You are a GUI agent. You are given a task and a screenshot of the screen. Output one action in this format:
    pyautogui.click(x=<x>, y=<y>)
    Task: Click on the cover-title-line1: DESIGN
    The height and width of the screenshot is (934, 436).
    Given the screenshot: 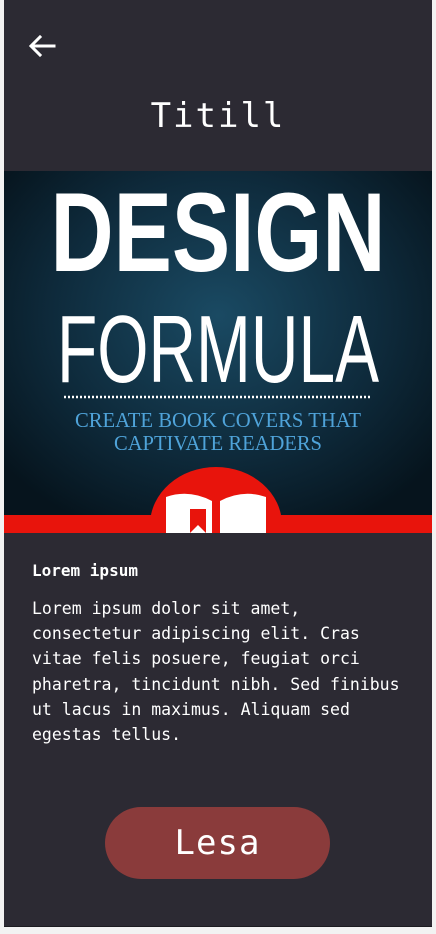 What is the action you would take?
    pyautogui.click(x=218, y=233)
    